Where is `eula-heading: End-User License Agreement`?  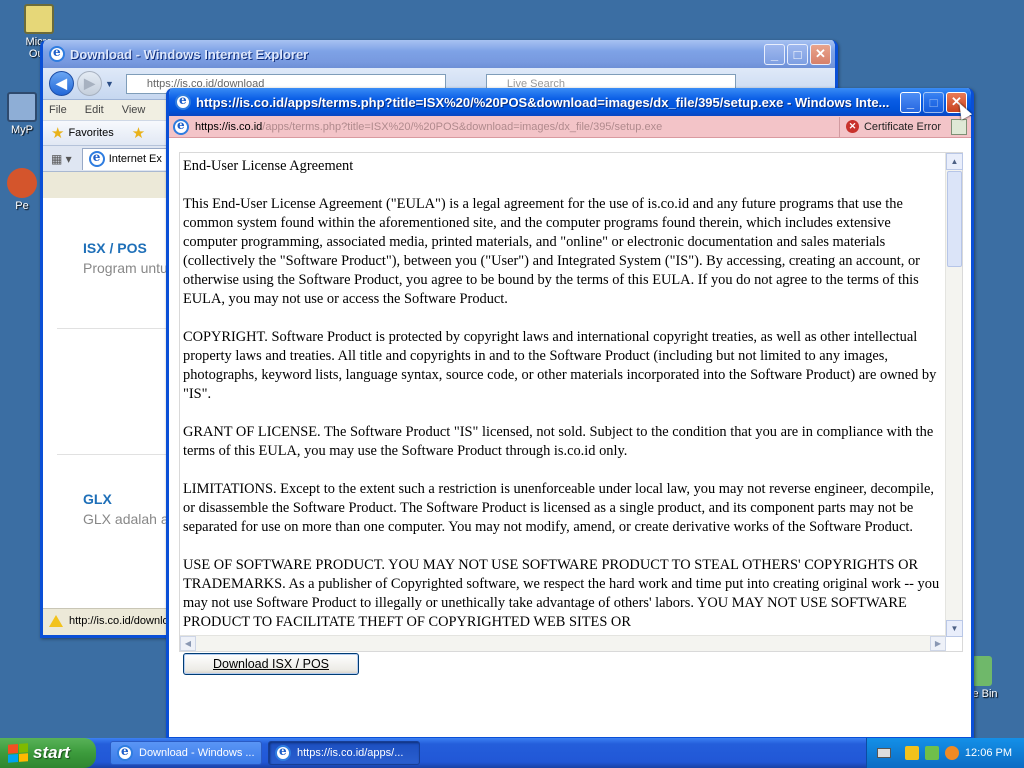
eula-heading: End-User License Agreement is located at coordinates (268, 166).